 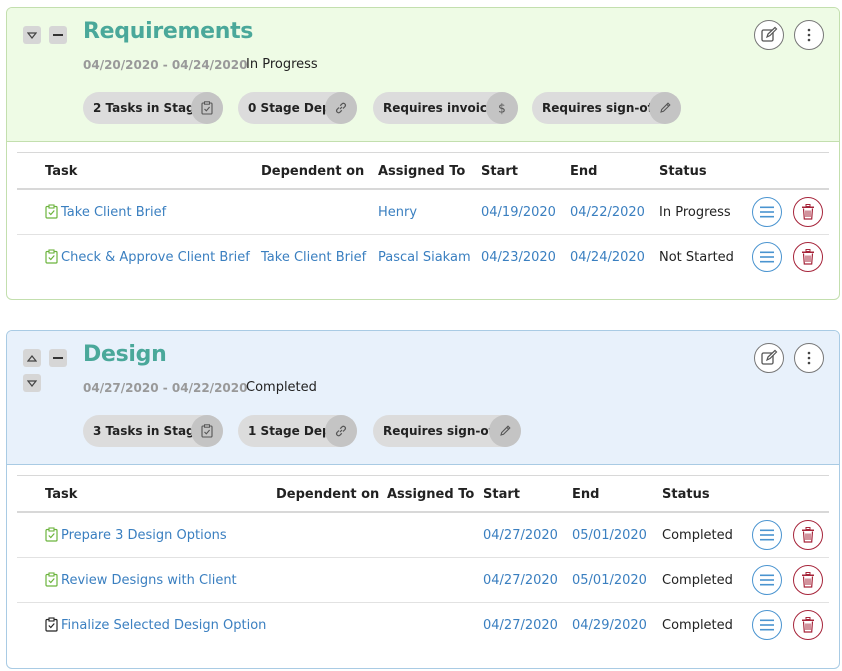 I want to click on stage-dates: 04/20/2020 - 04/24/2020, so click(x=165, y=65).